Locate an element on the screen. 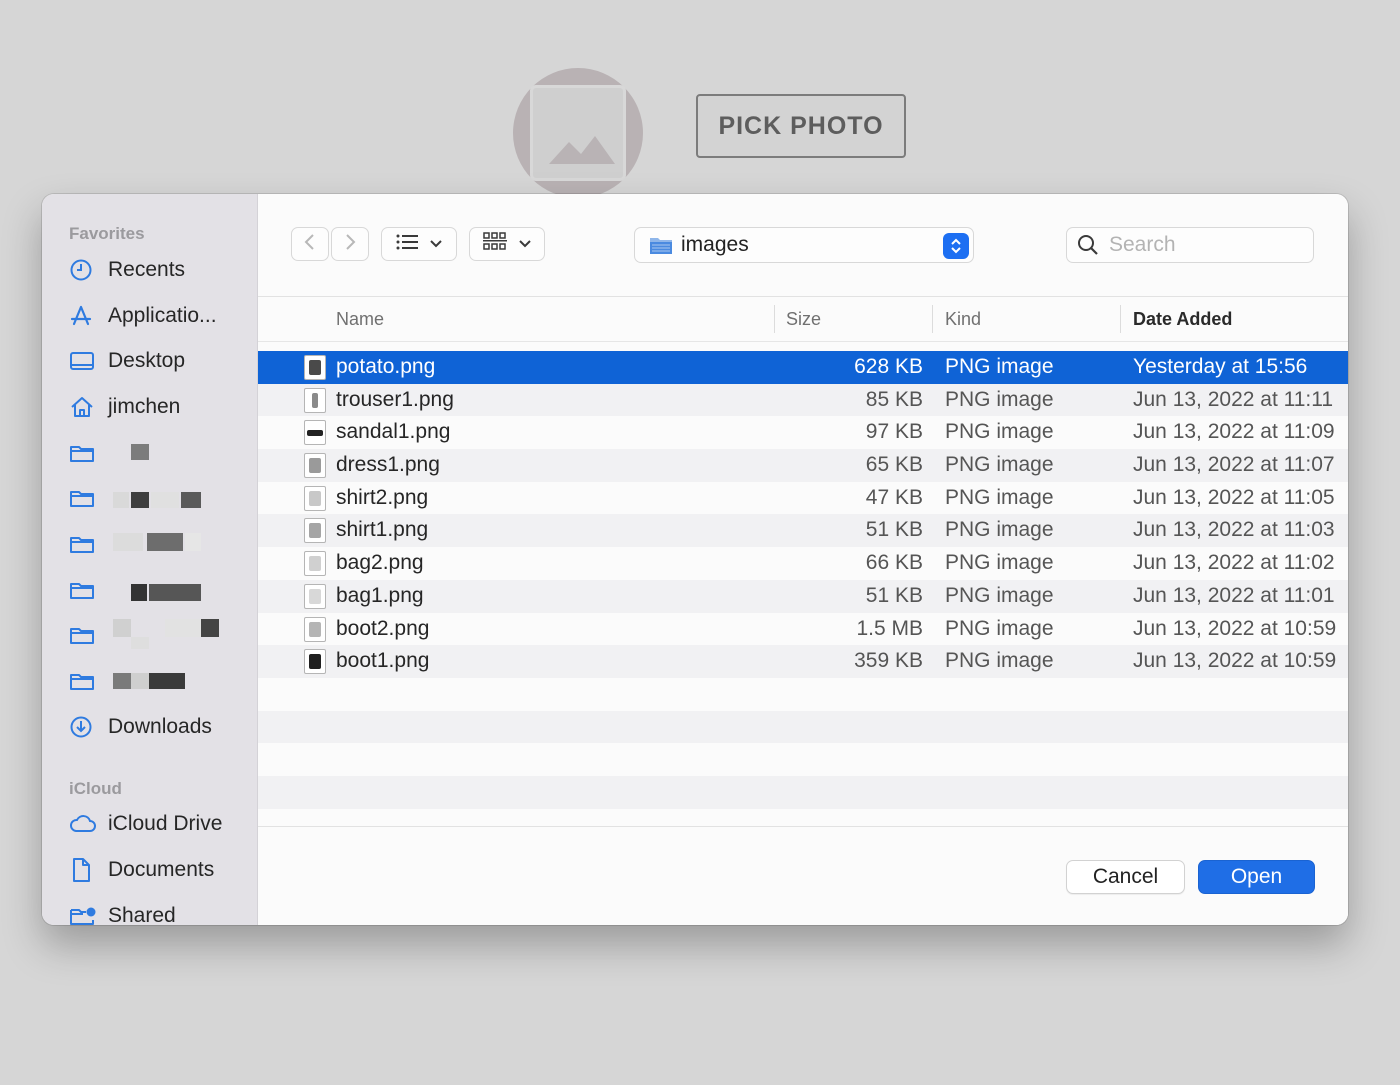  group-view-button is located at coordinates (507, 244).